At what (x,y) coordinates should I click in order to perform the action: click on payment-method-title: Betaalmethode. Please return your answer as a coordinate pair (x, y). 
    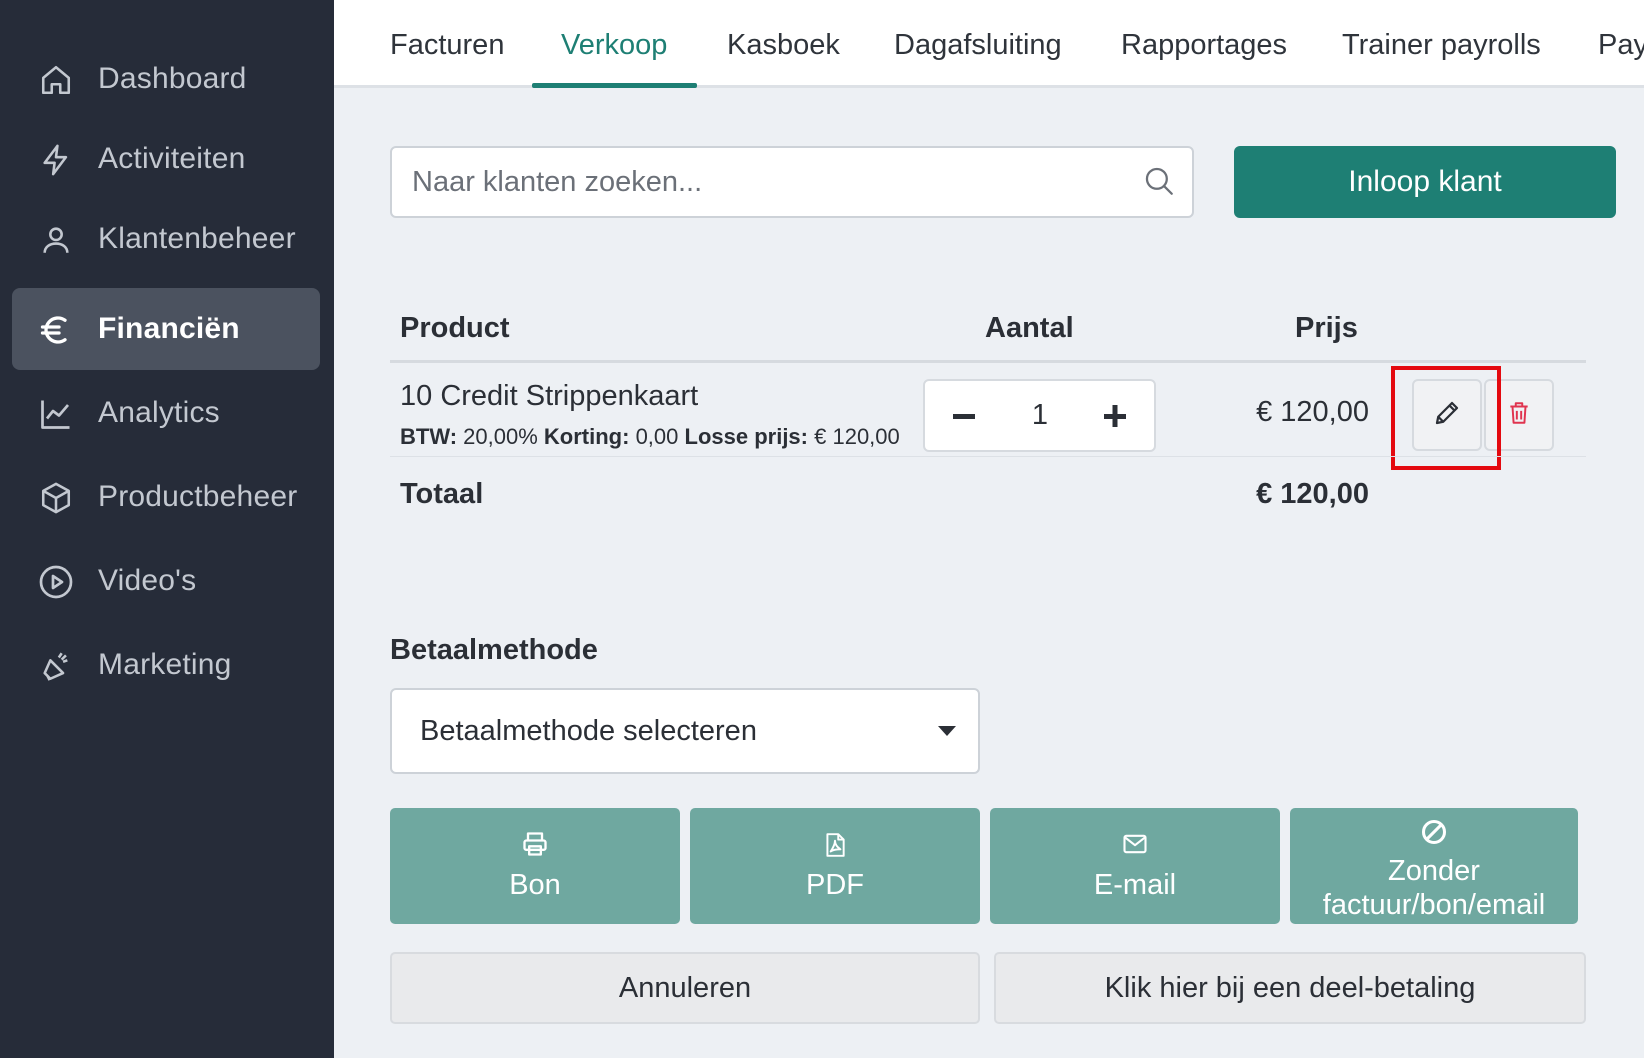
    Looking at the image, I should click on (494, 650).